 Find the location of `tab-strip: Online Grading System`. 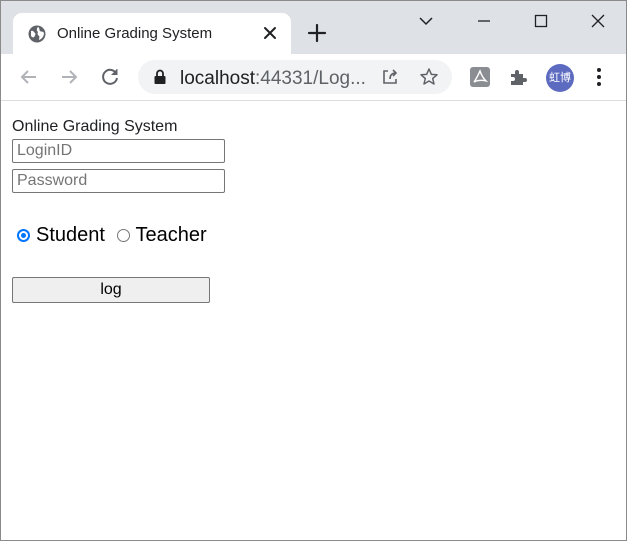

tab-strip: Online Grading System is located at coordinates (313, 28).